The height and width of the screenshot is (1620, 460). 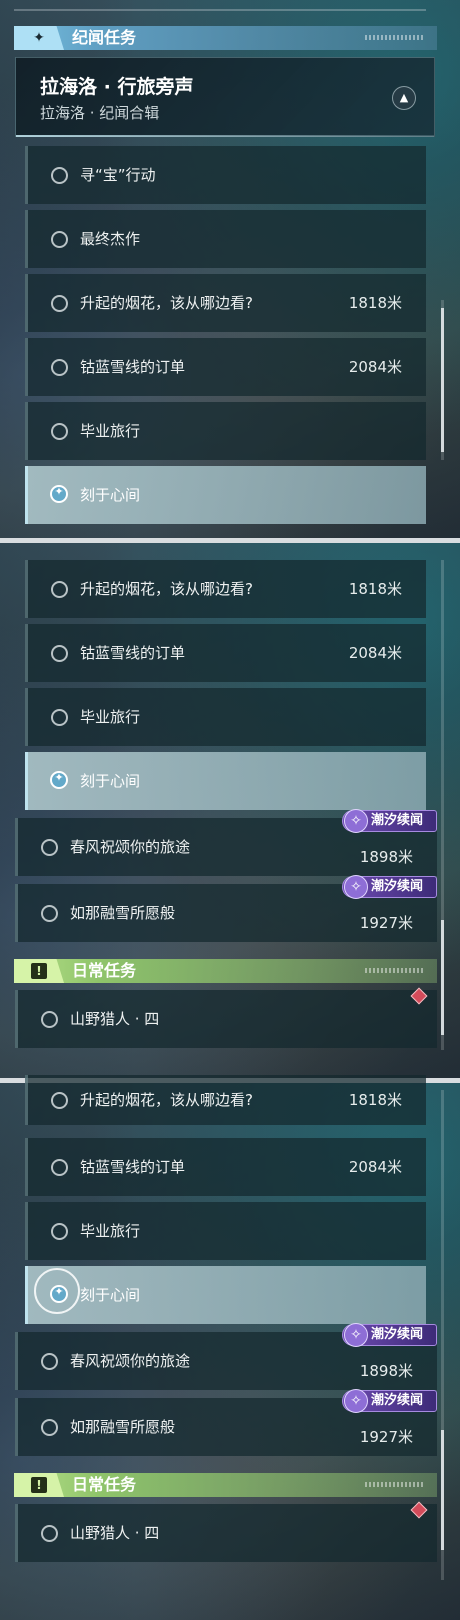 I want to click on story-quest-section-header: ✦ 纪闻任务, so click(x=225, y=38).